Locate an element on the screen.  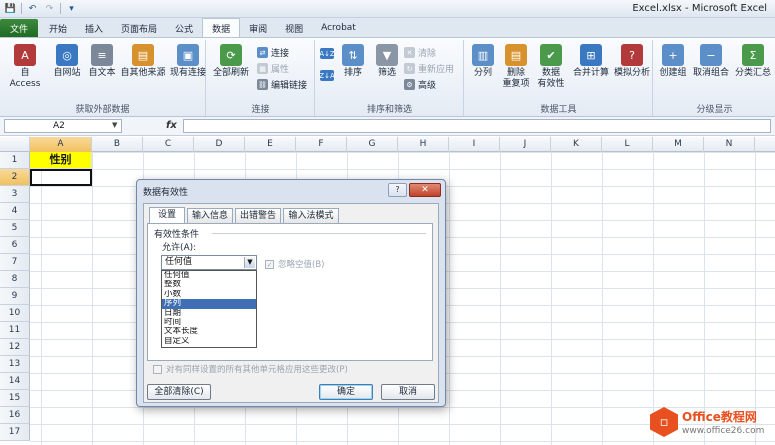
cell-a1: 性别 is located at coordinates (61, 160).